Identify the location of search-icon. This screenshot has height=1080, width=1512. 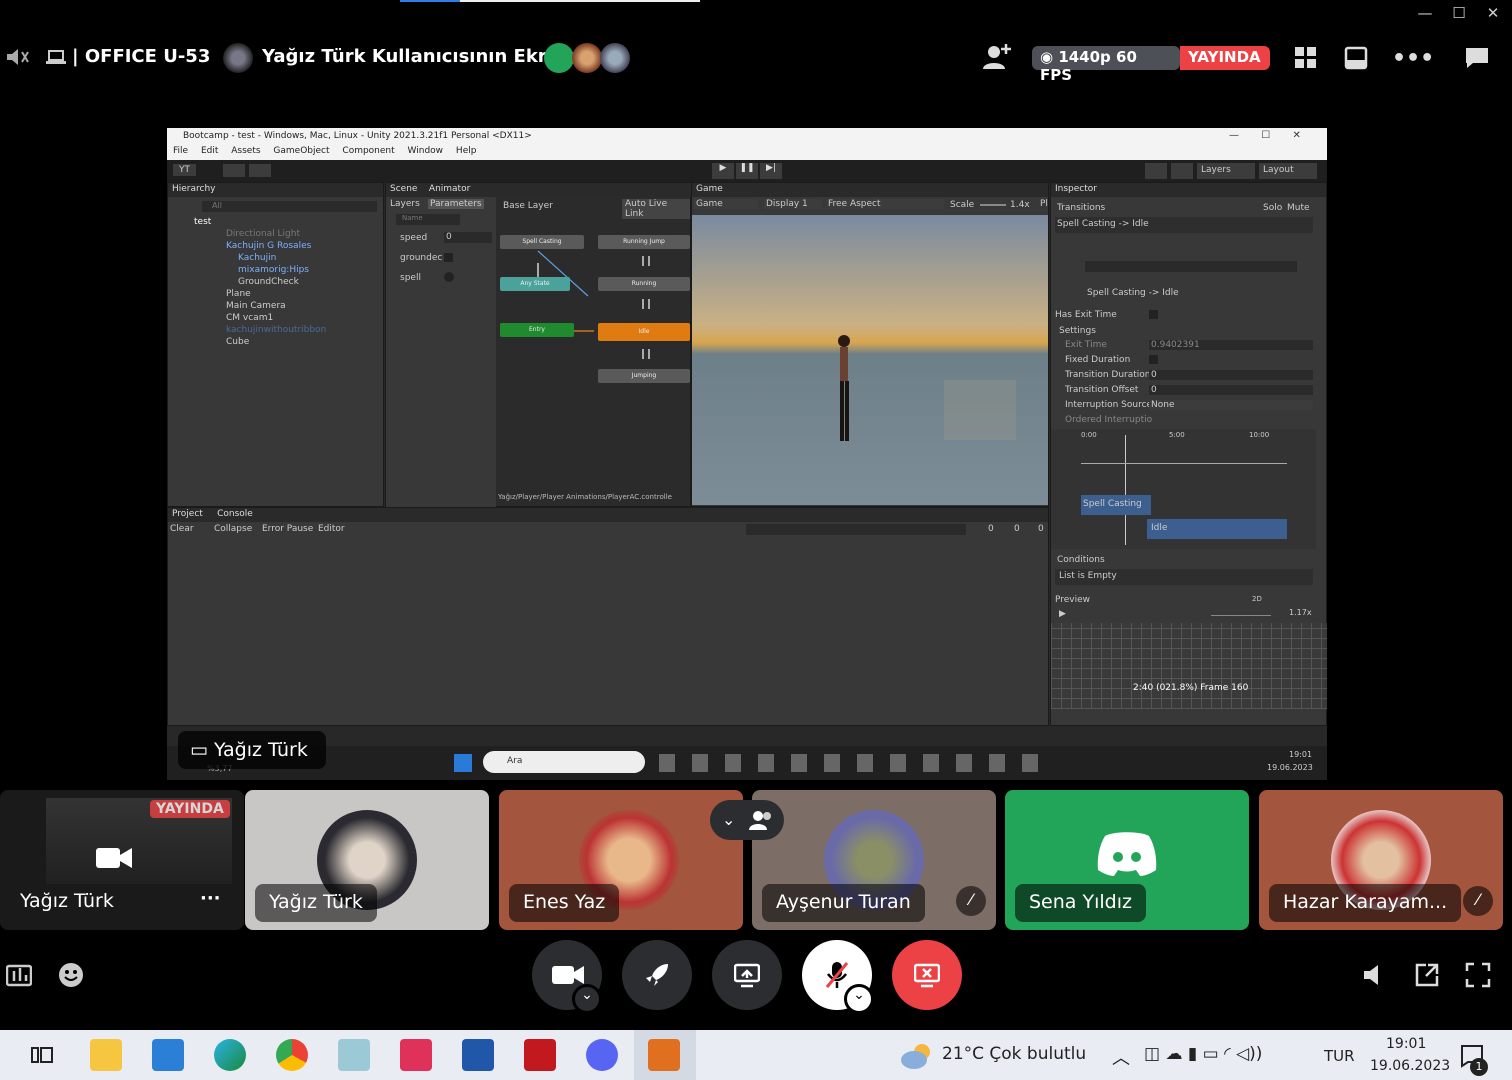
(1182, 171).